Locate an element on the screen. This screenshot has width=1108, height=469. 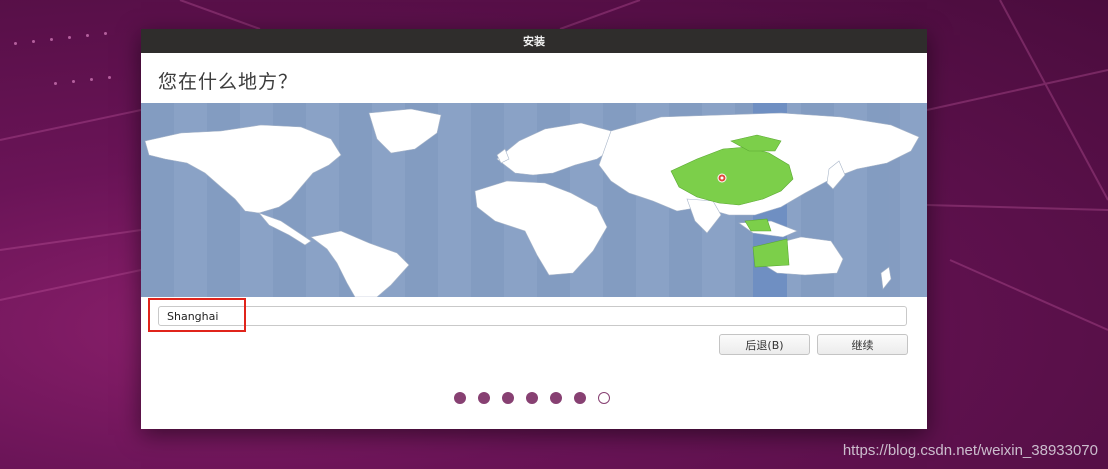
step-progress-indicator is located at coordinates (532, 398).